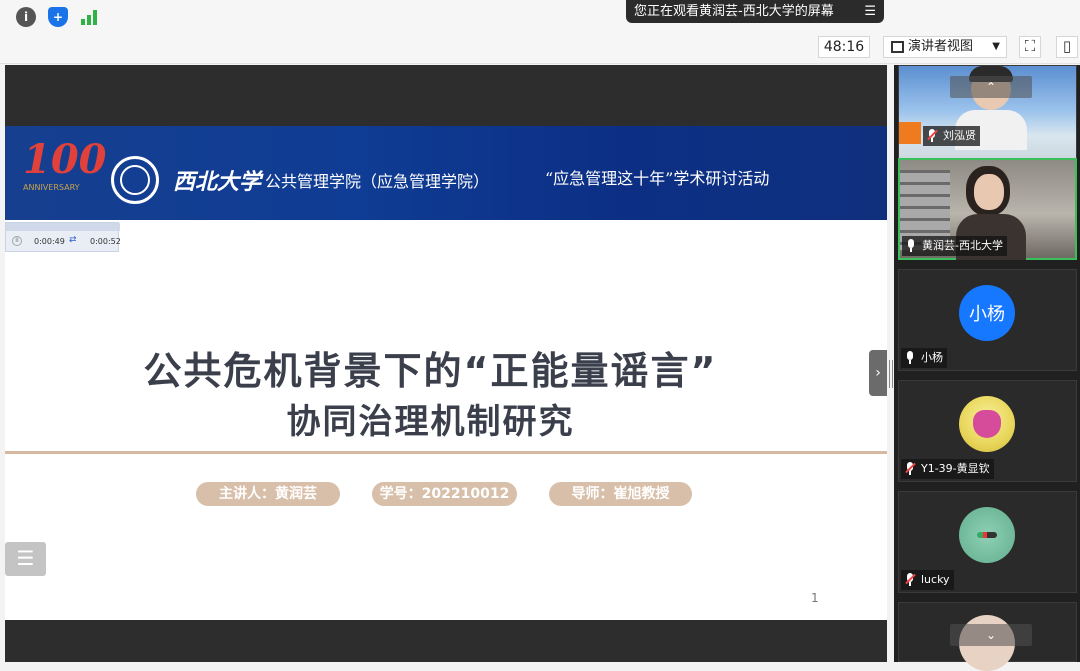 The height and width of the screenshot is (671, 1080). Describe the element at coordinates (870, 11) in the screenshot. I see `menu-icon: ☰` at that location.